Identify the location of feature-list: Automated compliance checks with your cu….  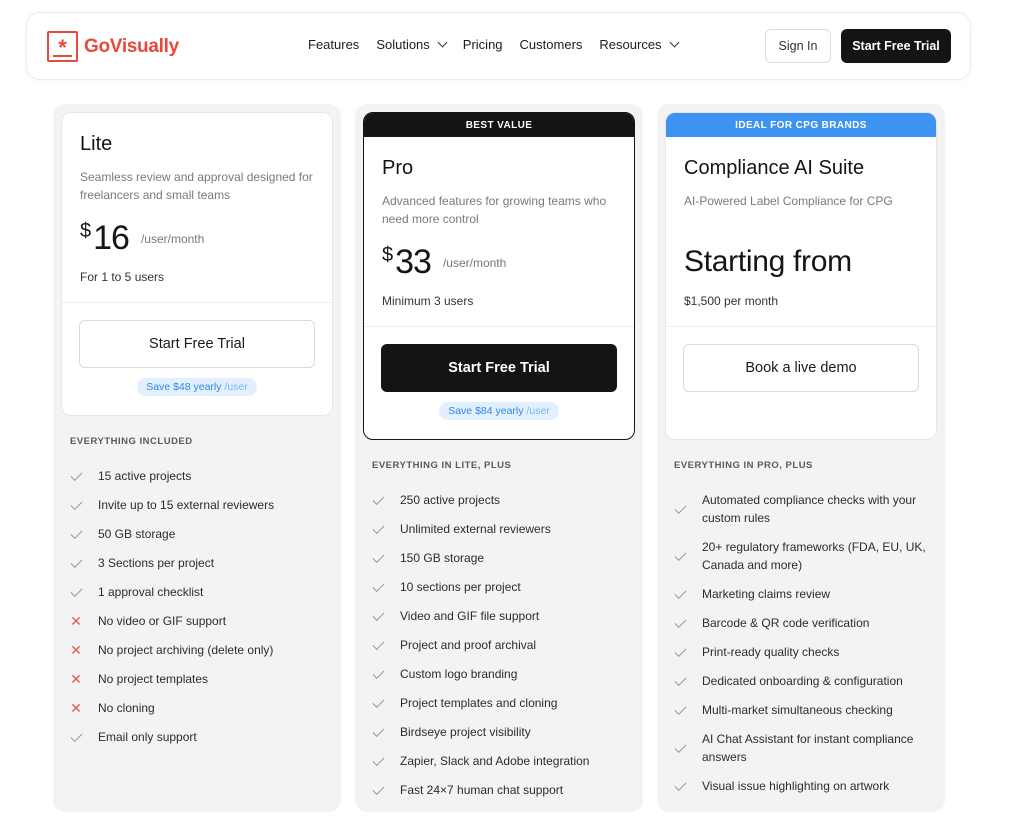
(801, 648).